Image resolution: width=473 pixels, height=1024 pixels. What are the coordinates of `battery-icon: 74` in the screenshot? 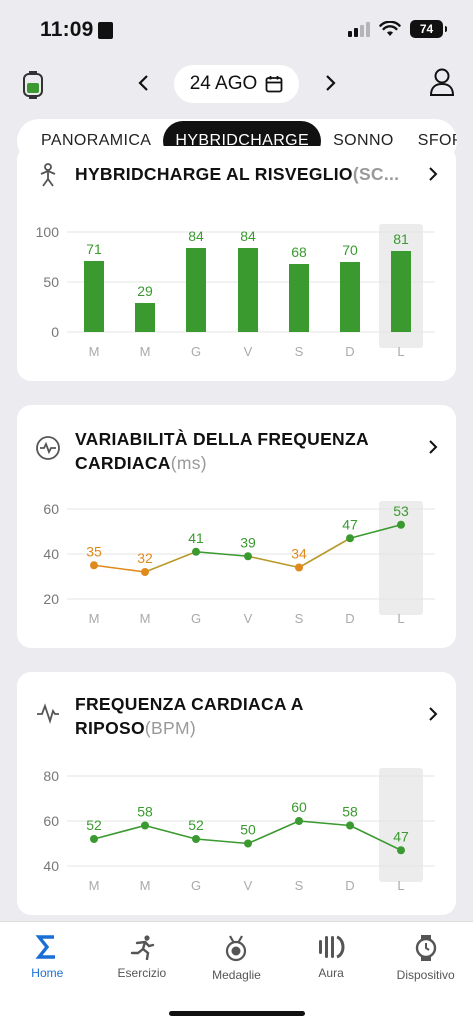 It's located at (428, 29).